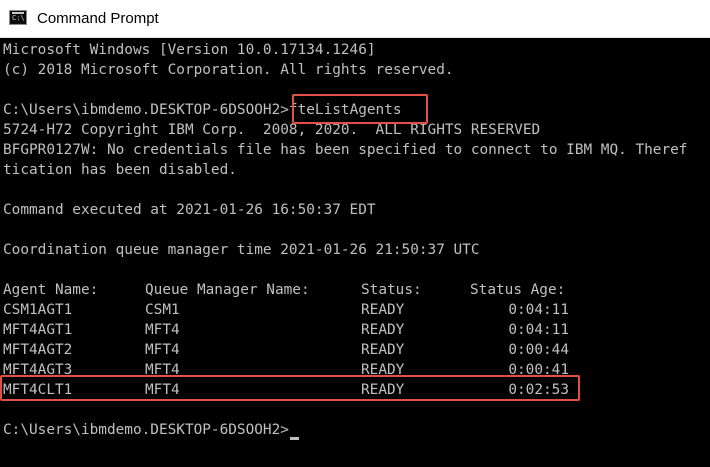 The image size is (710, 467). Describe the element at coordinates (146, 430) in the screenshot. I see `final-prompt: C:\Users\ibmdemo.DESKTOP-6DSOOH2>` at that location.